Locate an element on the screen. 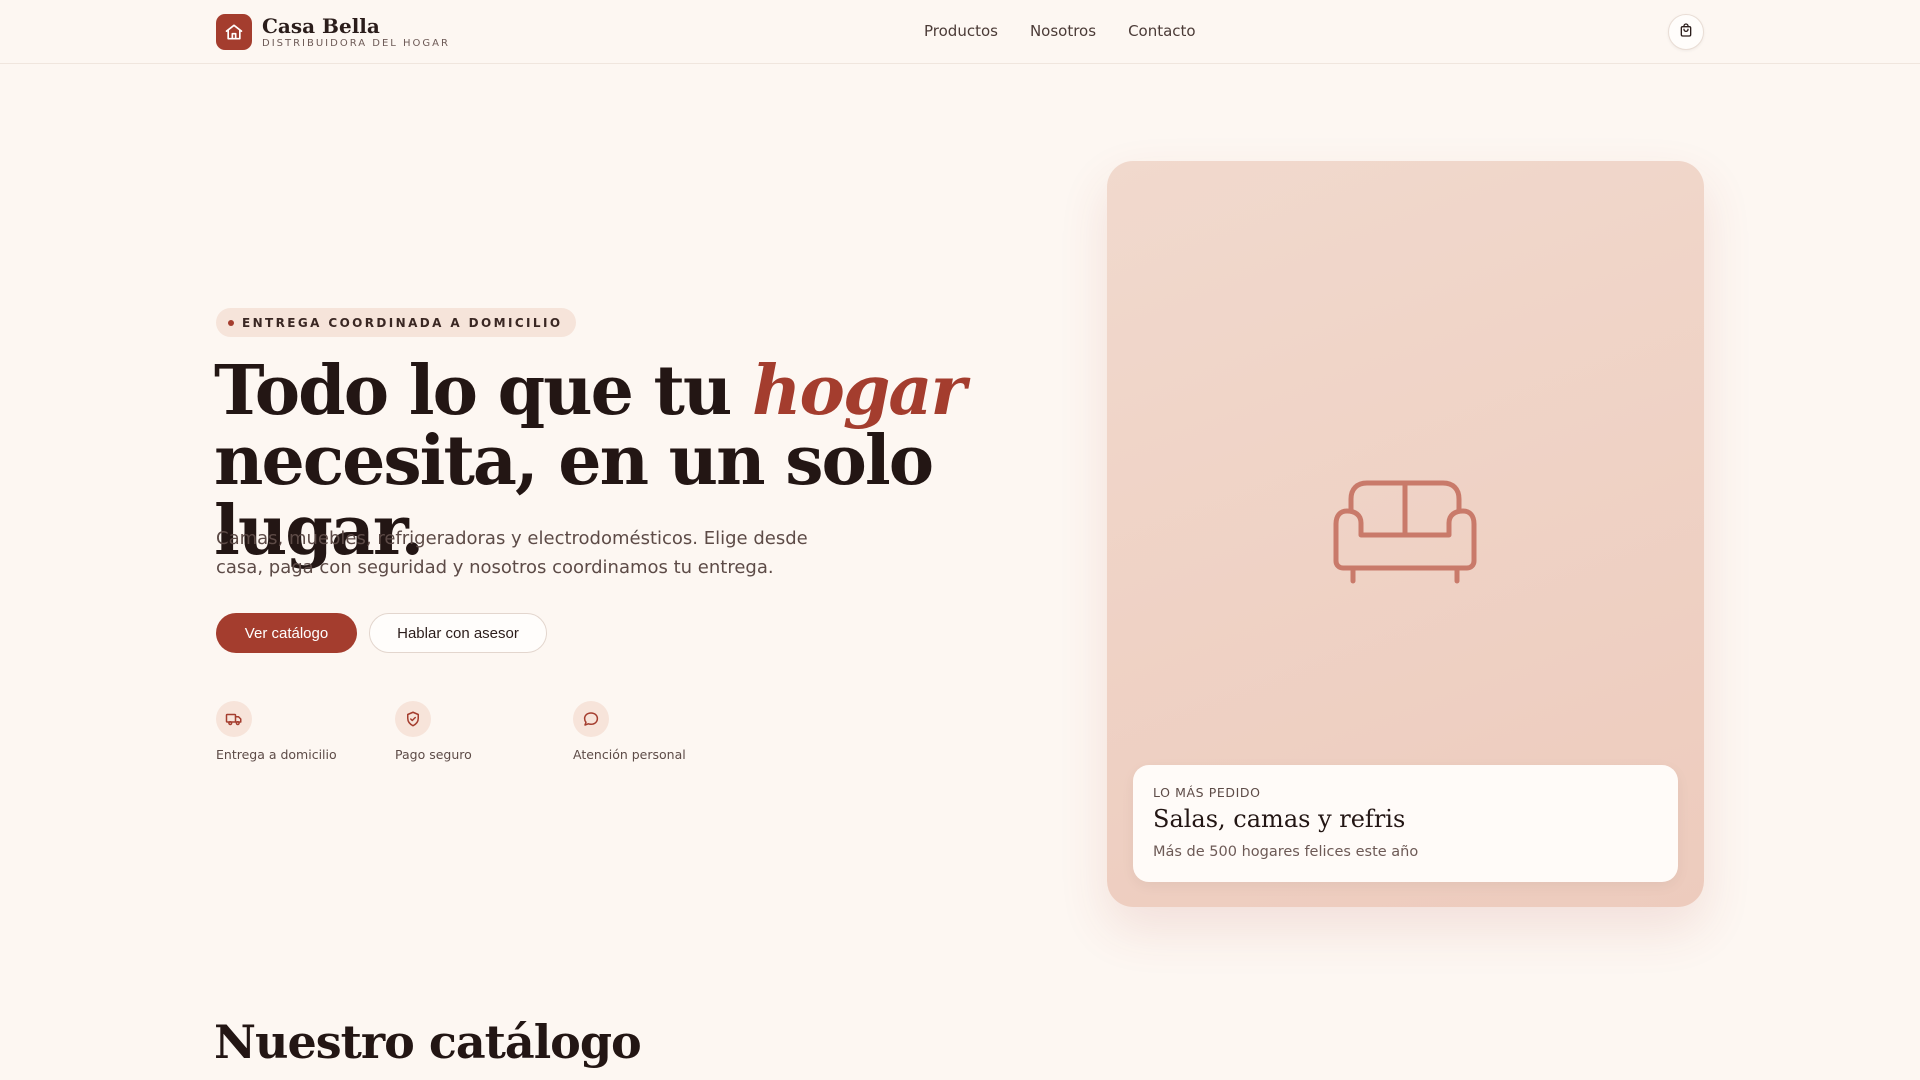 The width and height of the screenshot is (1920, 1080). shopping-bag-icon is located at coordinates (1686, 32).